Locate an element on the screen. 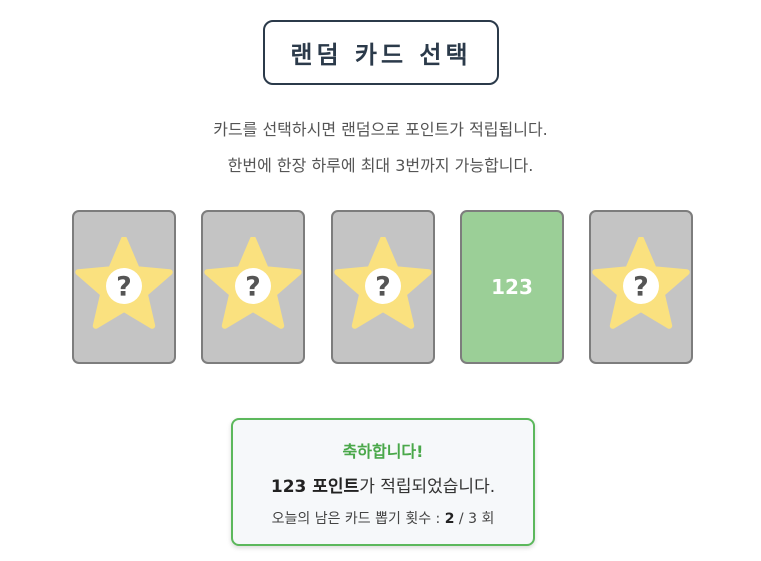 This screenshot has width=761, height=561. remaining-sep: / is located at coordinates (461, 519).